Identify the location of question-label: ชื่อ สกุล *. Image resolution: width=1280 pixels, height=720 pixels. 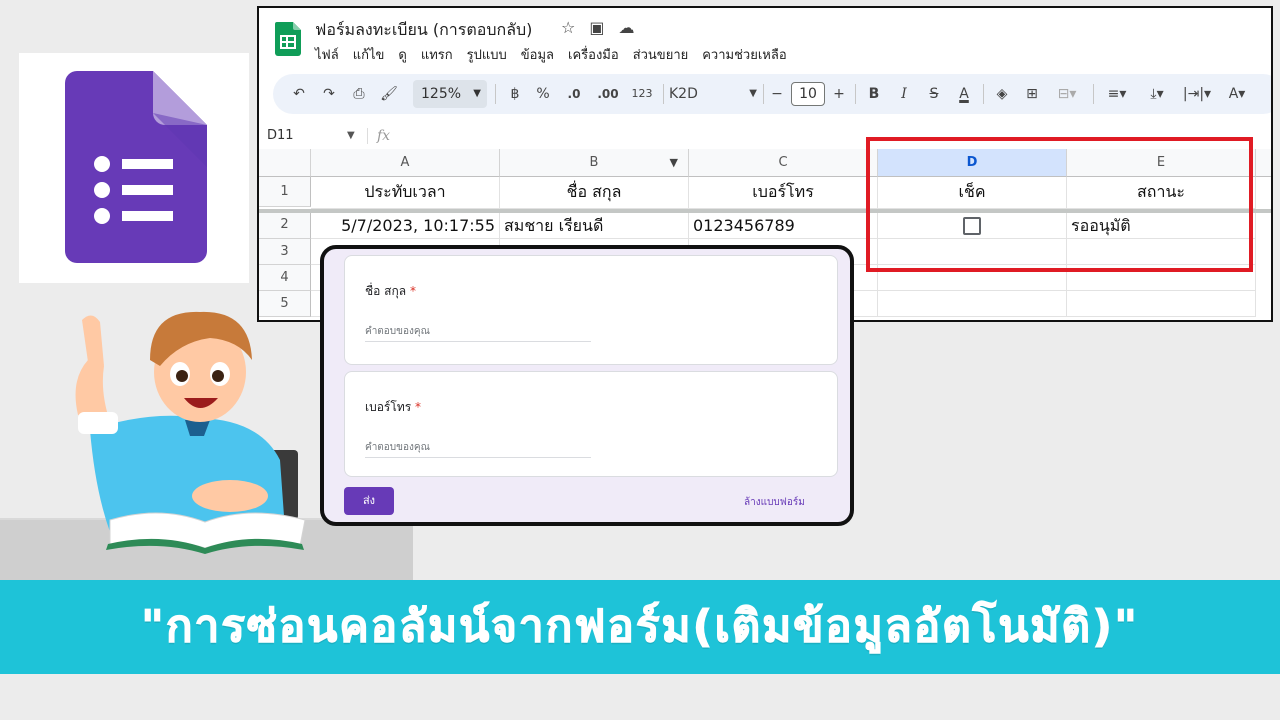
(390, 291).